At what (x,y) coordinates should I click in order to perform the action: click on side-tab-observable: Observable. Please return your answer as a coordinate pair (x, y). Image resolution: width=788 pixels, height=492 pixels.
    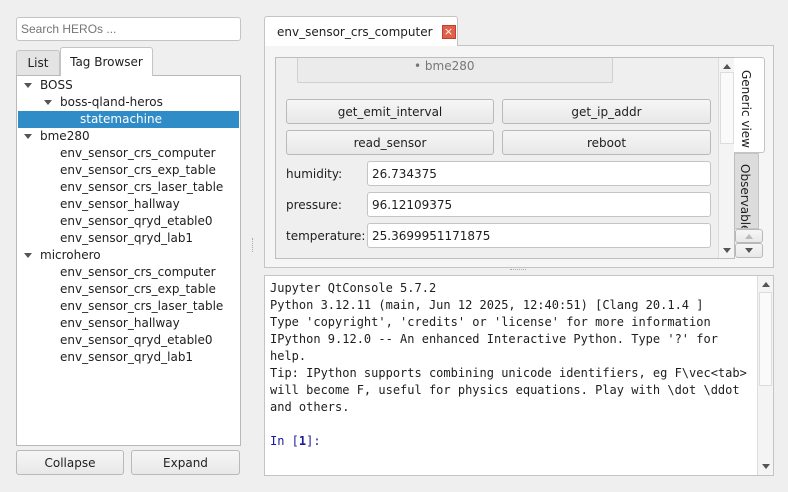
    Looking at the image, I should click on (747, 191).